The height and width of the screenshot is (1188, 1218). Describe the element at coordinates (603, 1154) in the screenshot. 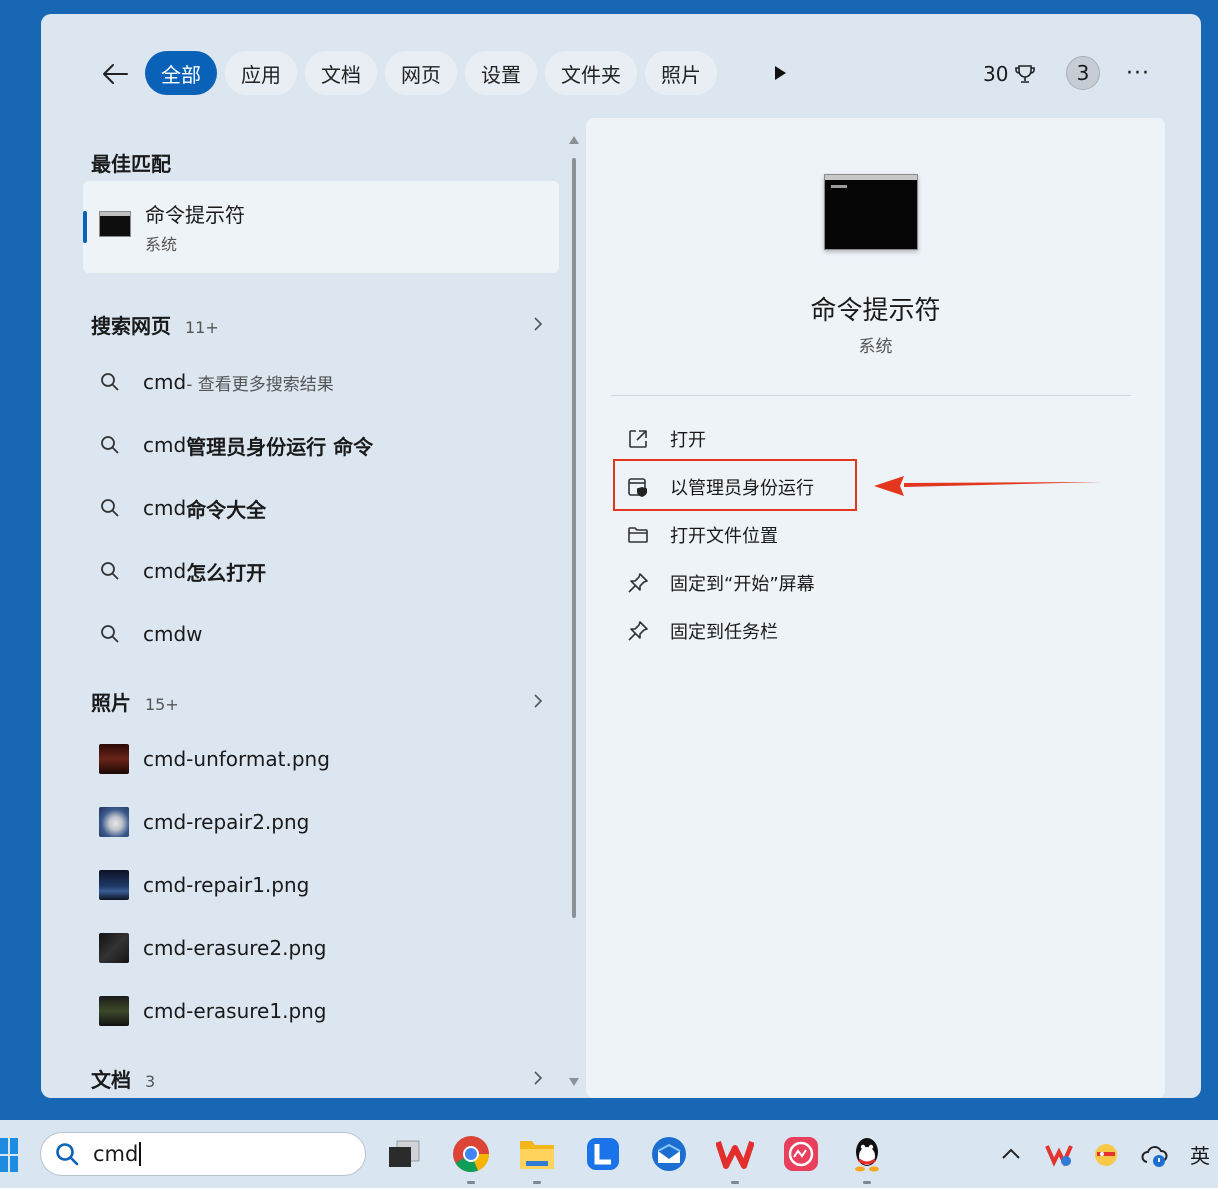

I see `lenovo-app-icon` at that location.